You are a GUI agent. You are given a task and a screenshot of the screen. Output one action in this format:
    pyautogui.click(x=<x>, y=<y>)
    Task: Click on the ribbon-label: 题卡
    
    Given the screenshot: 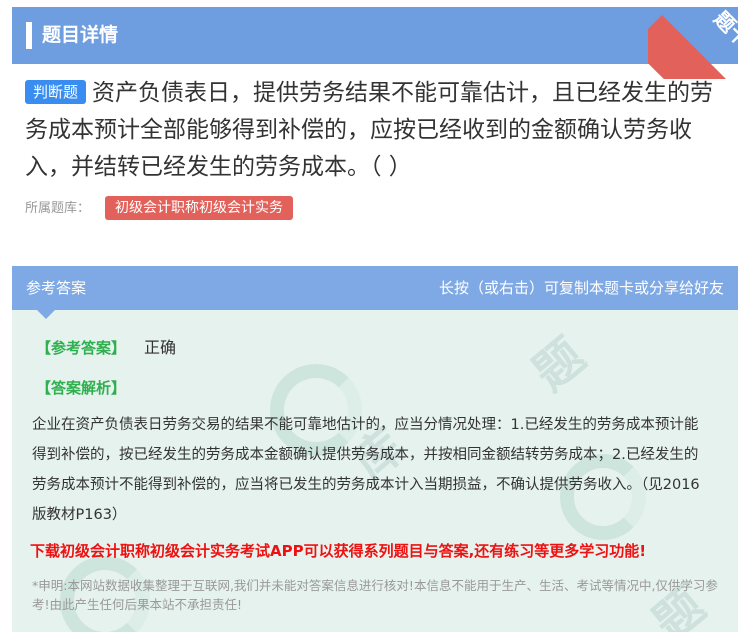 What is the action you would take?
    pyautogui.click(x=729, y=29)
    